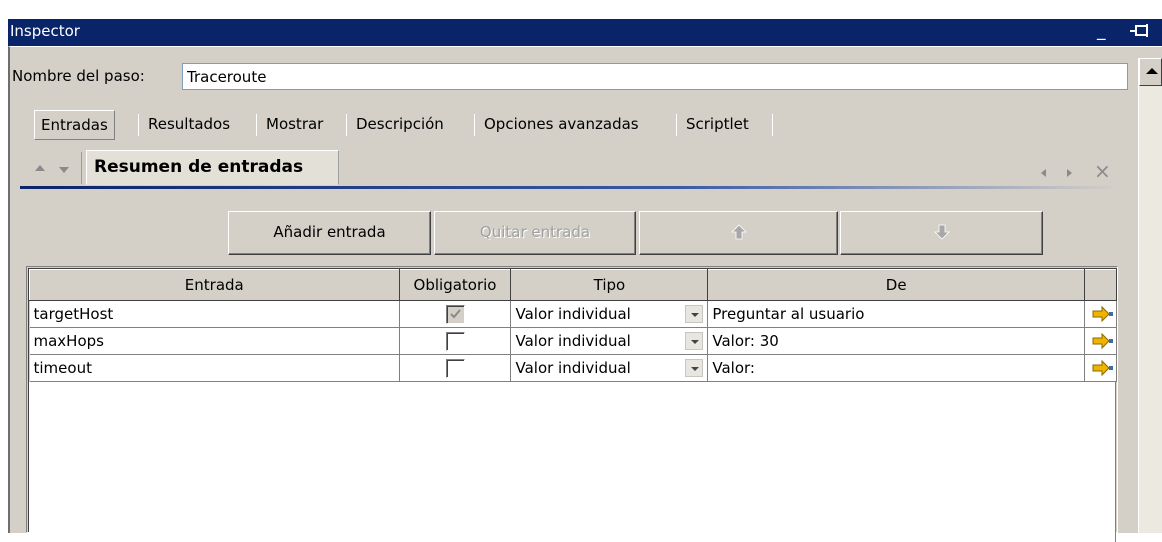 This screenshot has width=1162, height=542. What do you see at coordinates (329, 233) in the screenshot?
I see `add-input-button: Añadir entrada` at bounding box center [329, 233].